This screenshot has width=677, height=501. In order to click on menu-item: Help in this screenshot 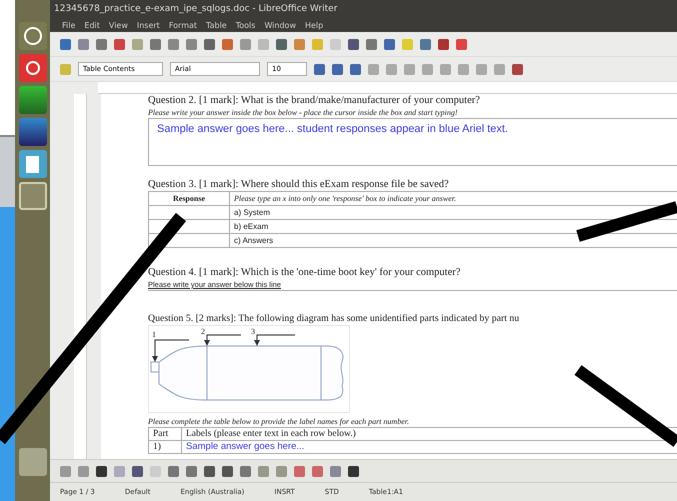, I will do `click(314, 25)`.